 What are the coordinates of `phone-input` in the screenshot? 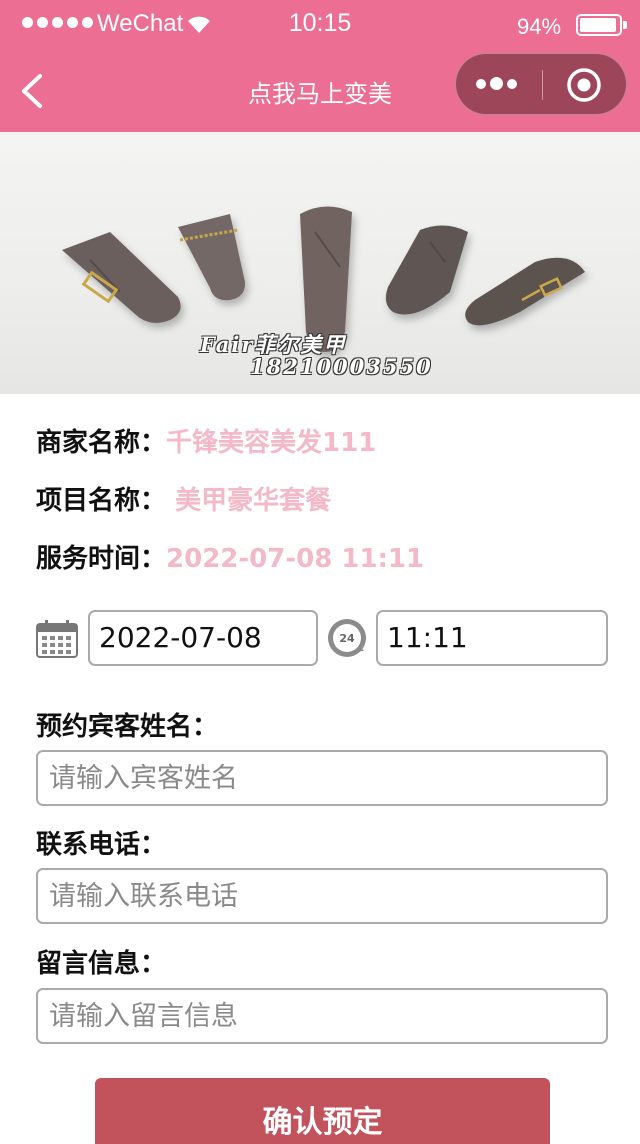 It's located at (322, 896).